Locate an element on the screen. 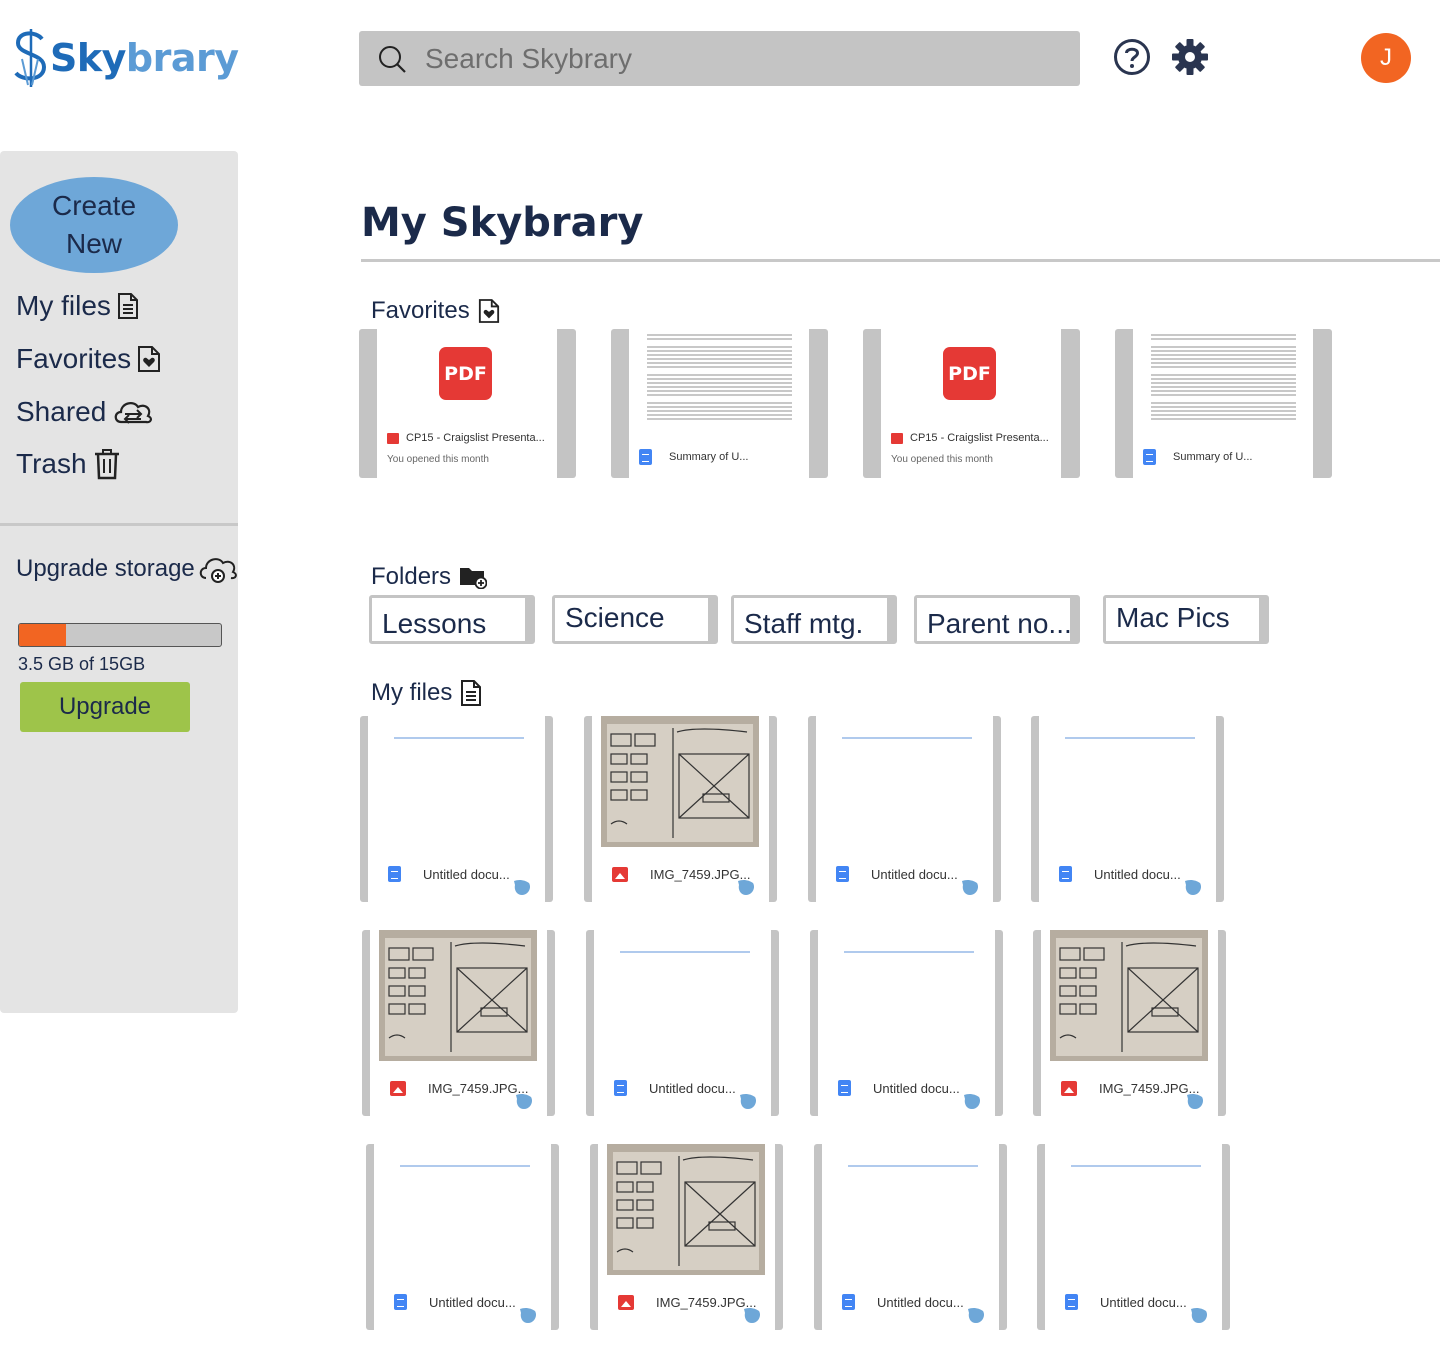  search-input is located at coordinates (745, 58).